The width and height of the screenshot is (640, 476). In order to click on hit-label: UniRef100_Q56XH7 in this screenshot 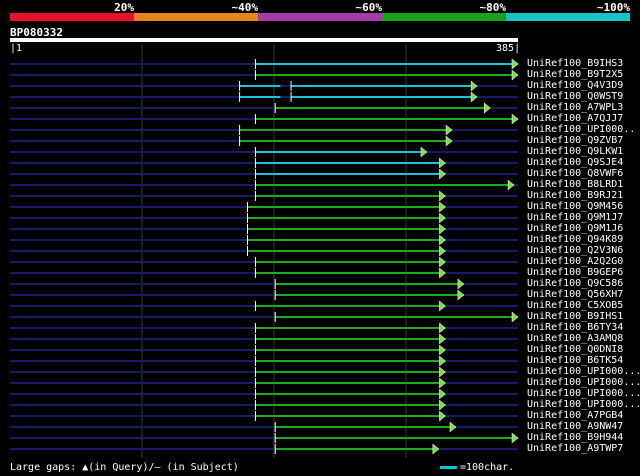, I will do `click(575, 294)`.